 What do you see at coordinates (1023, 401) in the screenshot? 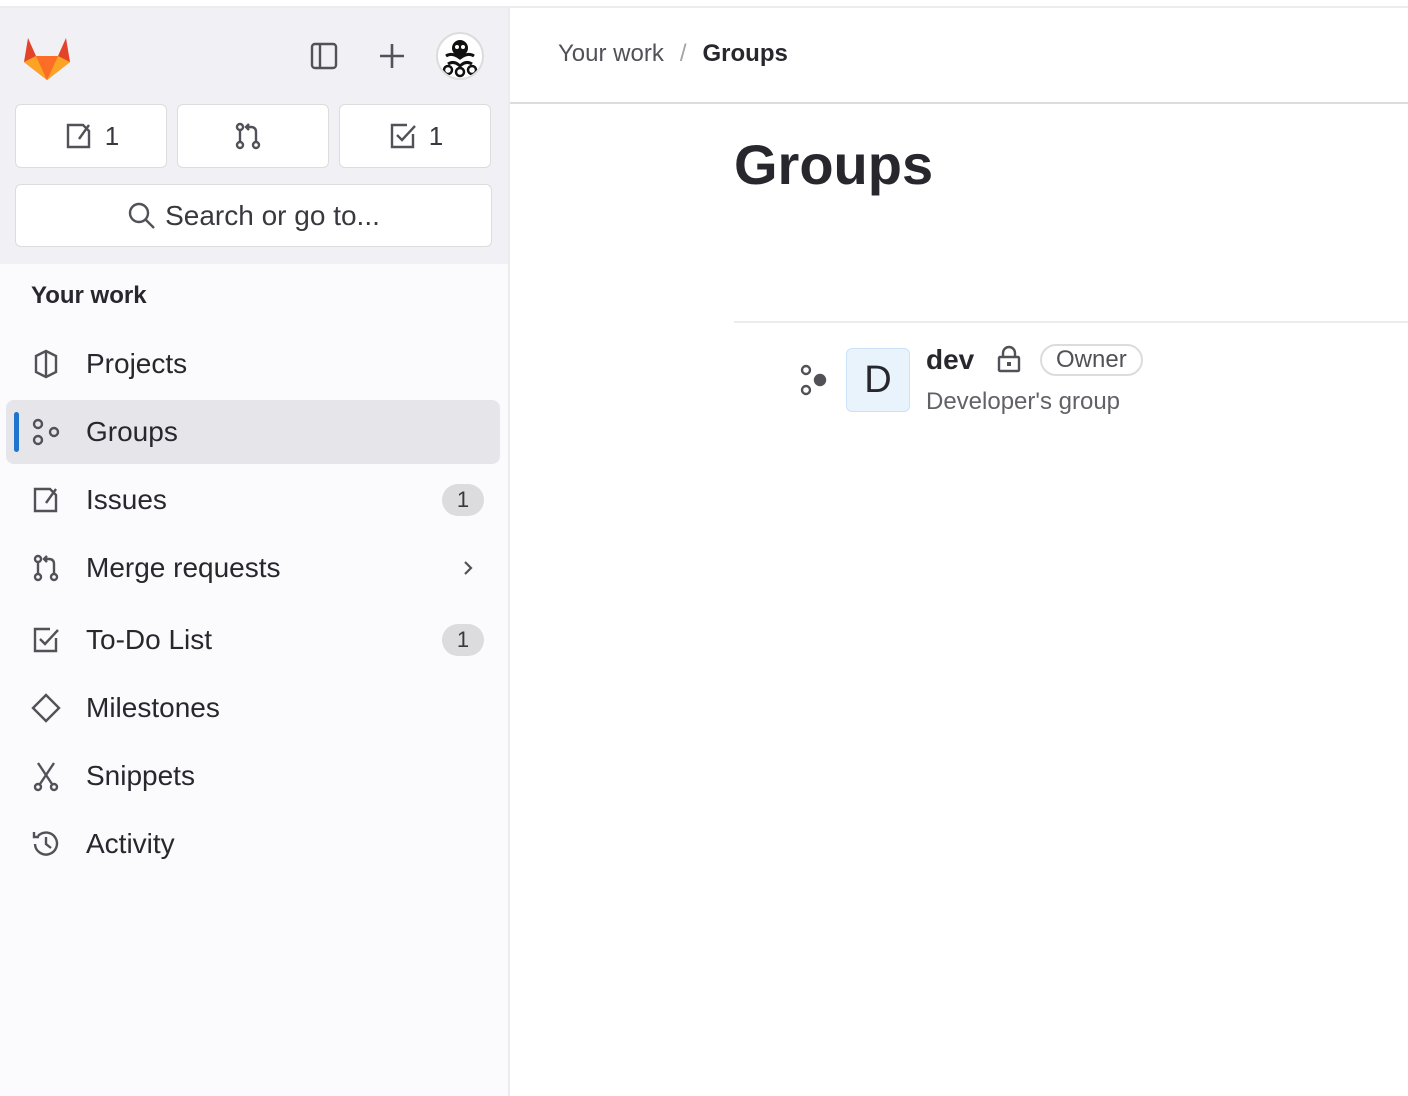
I see `group-description: Developer's group` at bounding box center [1023, 401].